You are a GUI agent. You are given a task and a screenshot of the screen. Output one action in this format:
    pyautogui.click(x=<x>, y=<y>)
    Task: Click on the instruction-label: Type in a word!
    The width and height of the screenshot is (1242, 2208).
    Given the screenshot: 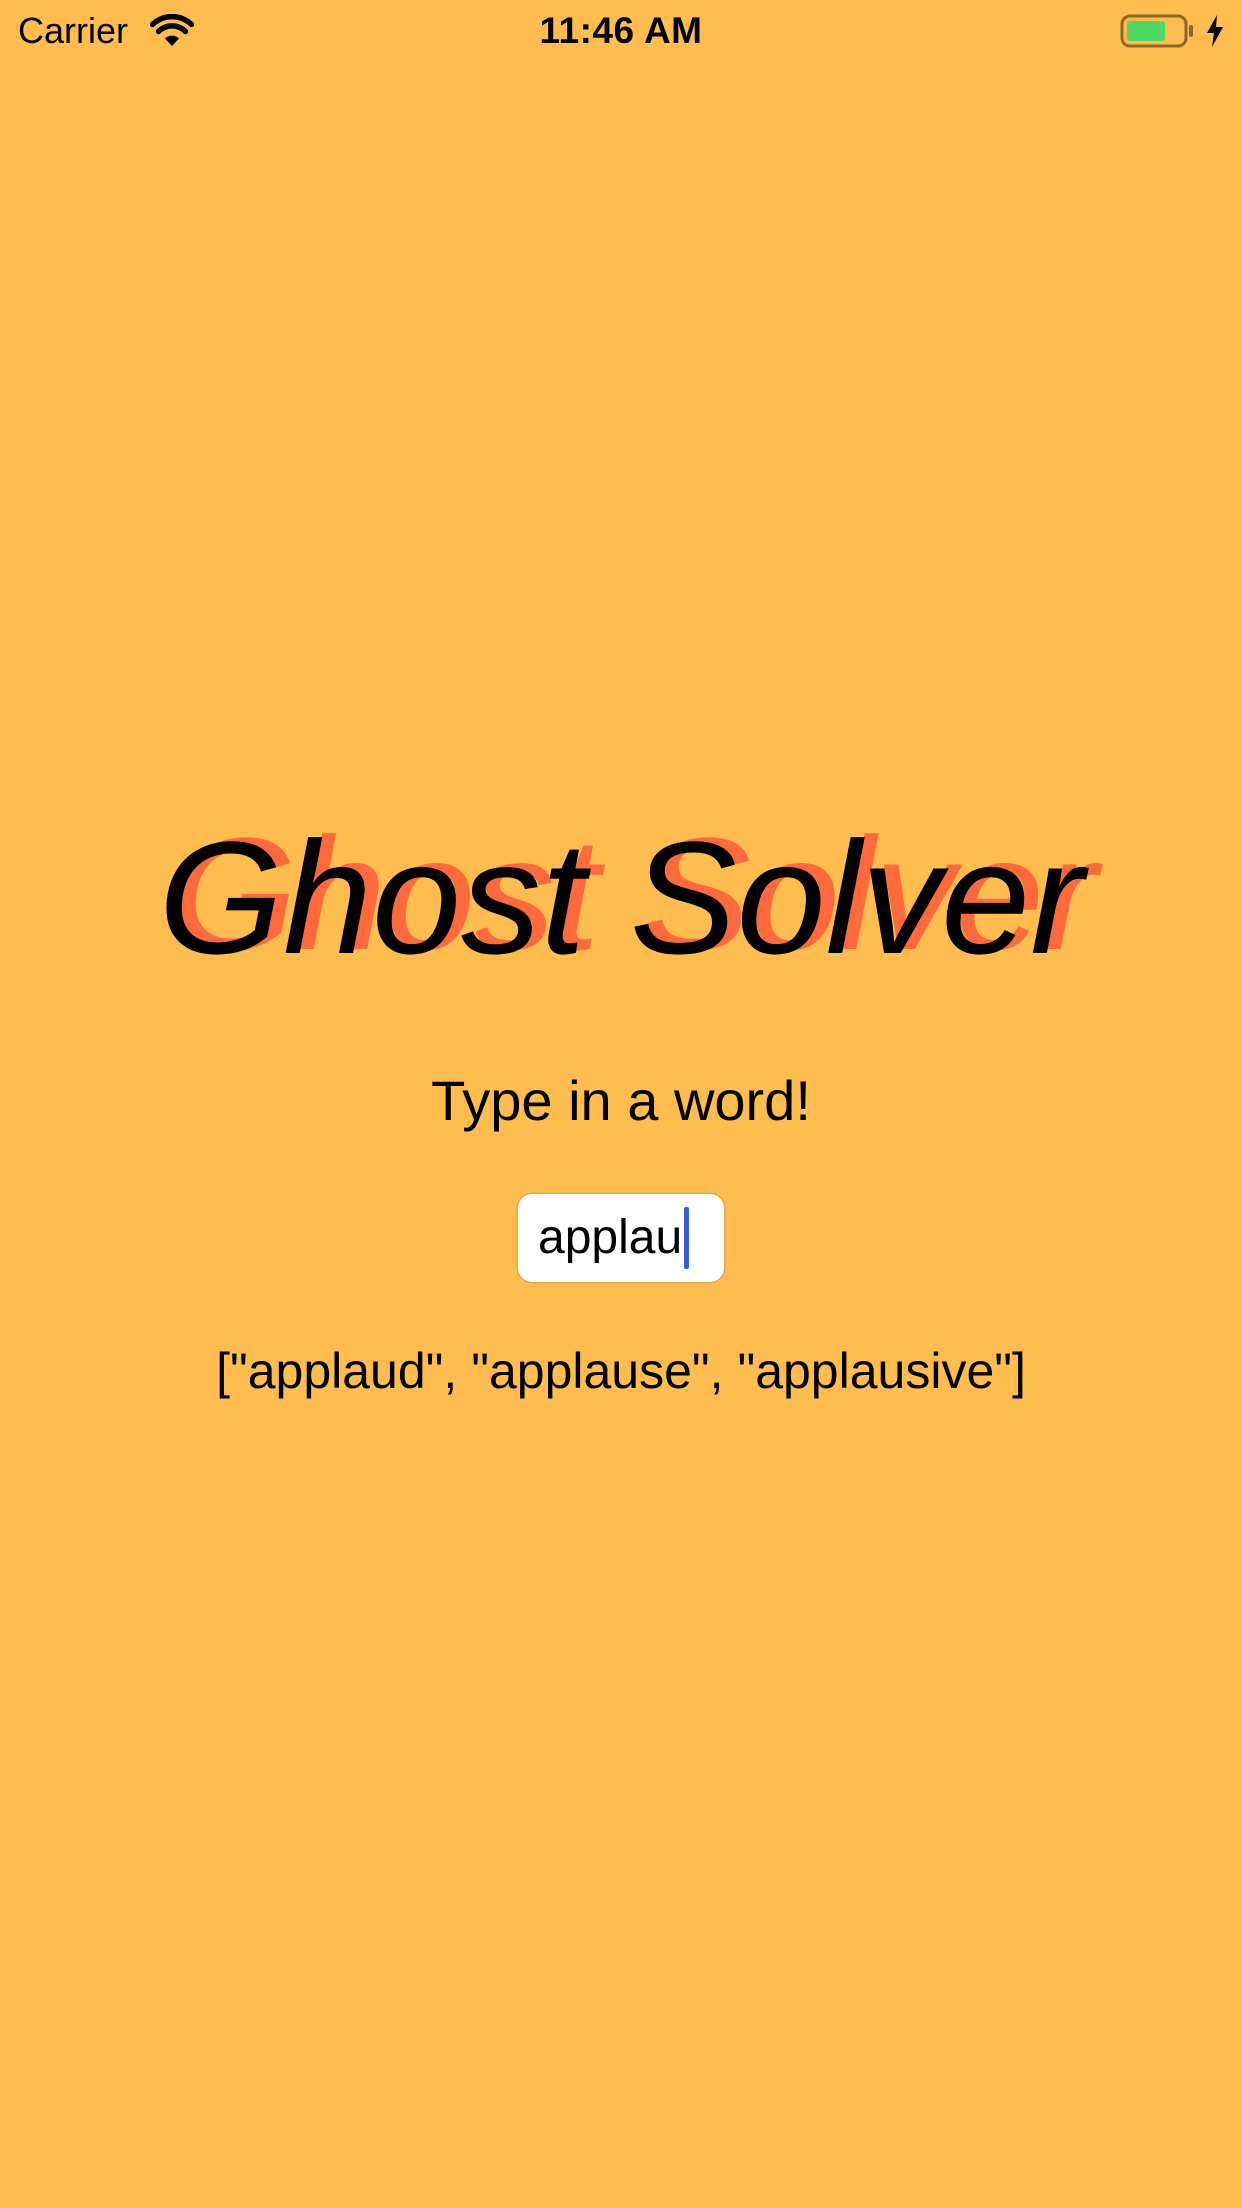 What is the action you would take?
    pyautogui.click(x=621, y=1100)
    